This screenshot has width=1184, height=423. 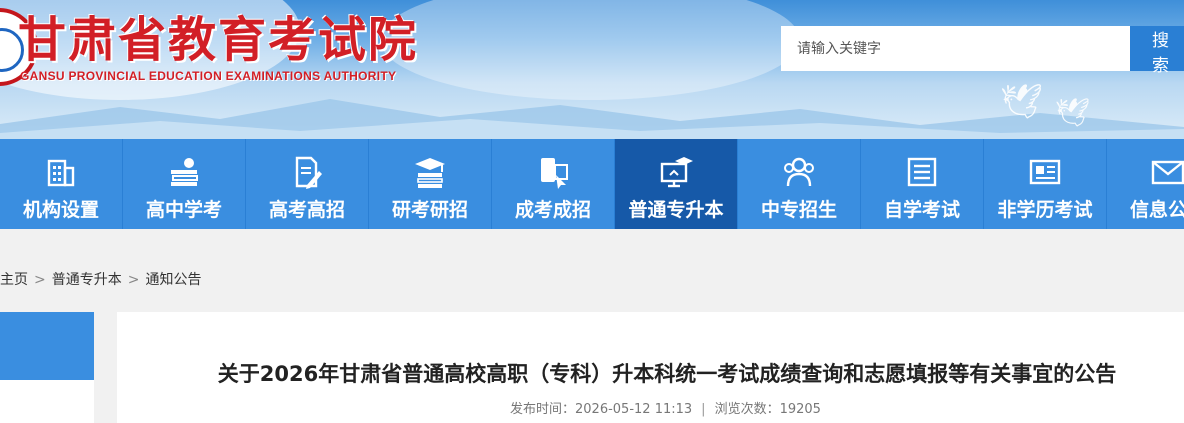 I want to click on id-card-icon, so click(x=1045, y=172).